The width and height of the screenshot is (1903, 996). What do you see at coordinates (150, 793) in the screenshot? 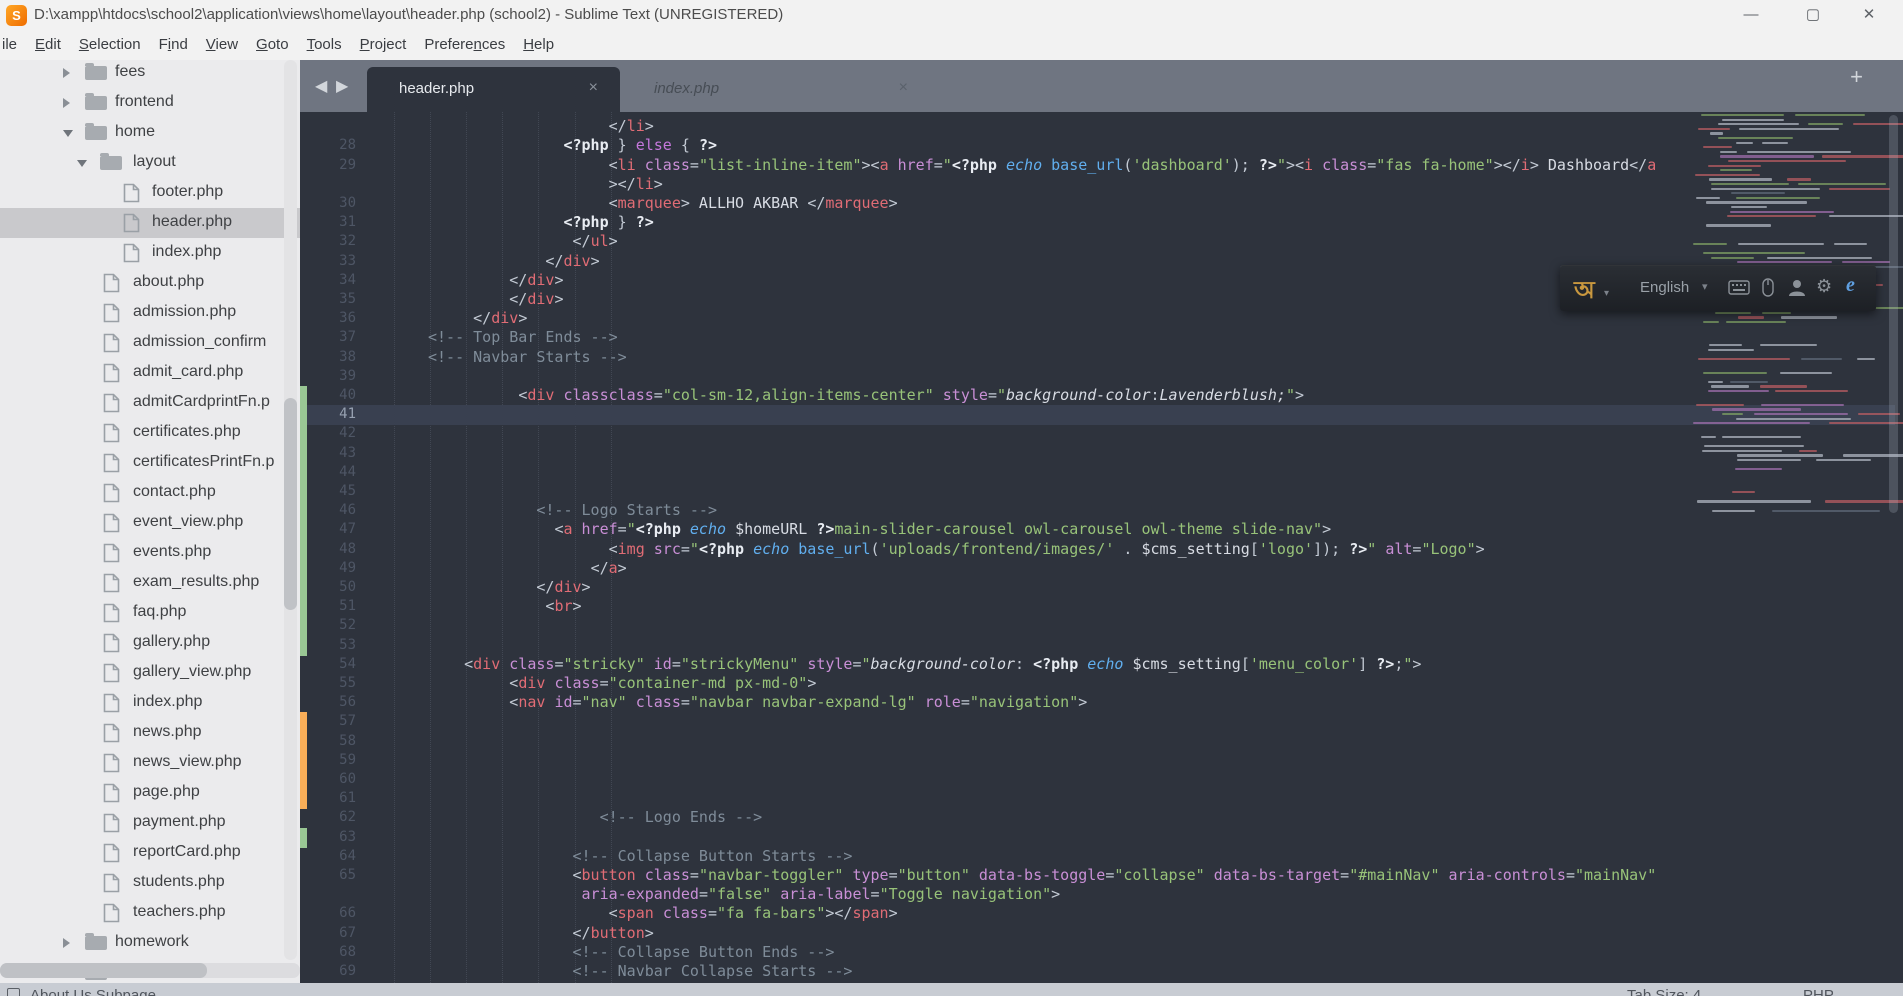
I see `sidebar-item-page-php: page.php` at bounding box center [150, 793].